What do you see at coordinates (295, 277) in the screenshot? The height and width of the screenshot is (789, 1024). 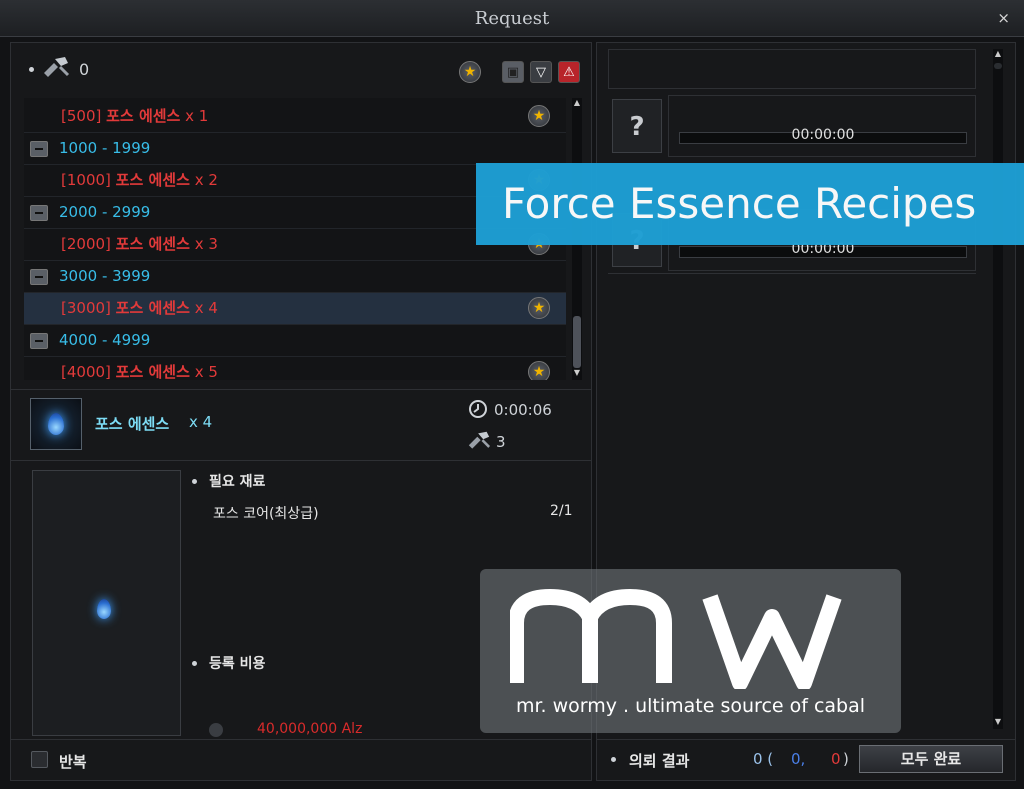 I see `recipe-group-header: 3000 - 3999` at bounding box center [295, 277].